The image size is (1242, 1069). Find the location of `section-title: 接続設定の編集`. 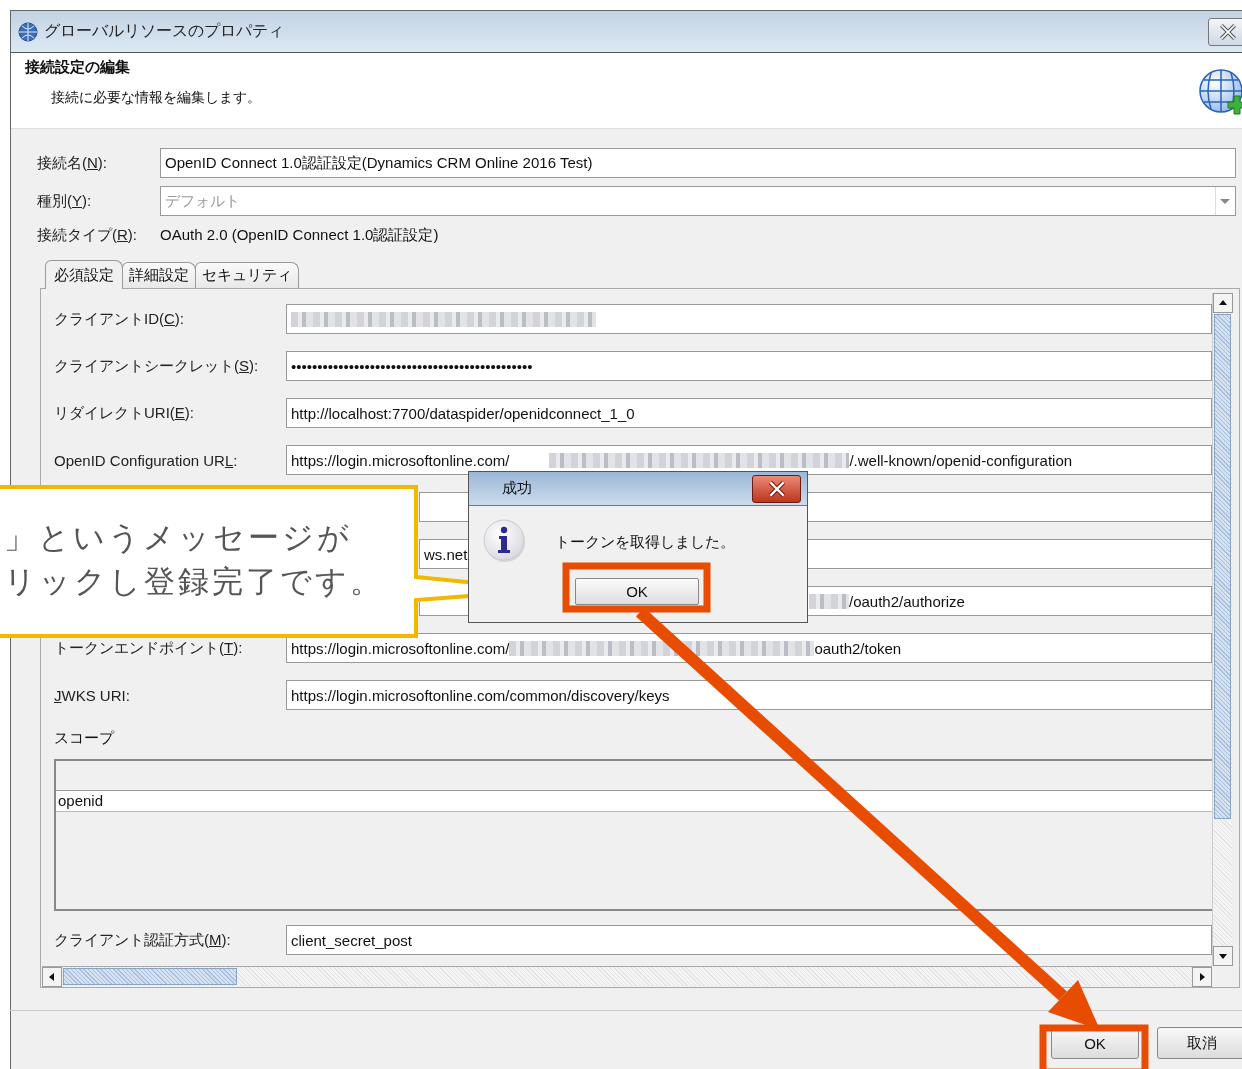

section-title: 接続設定の編集 is located at coordinates (78, 67).